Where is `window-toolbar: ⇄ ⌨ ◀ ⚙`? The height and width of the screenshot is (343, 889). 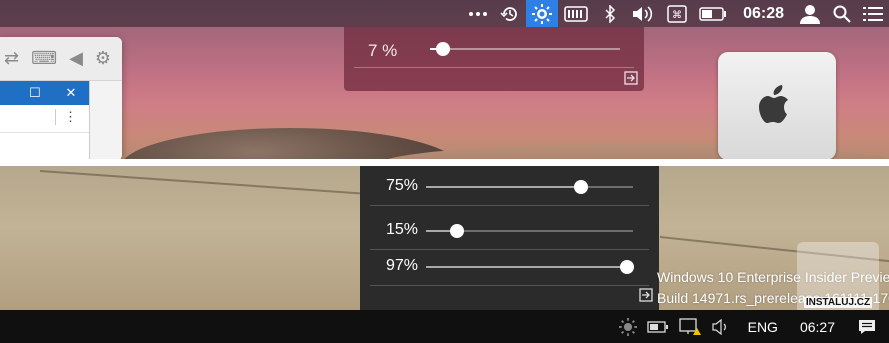 window-toolbar: ⇄ ⌨ ◀ ⚙ is located at coordinates (61, 59).